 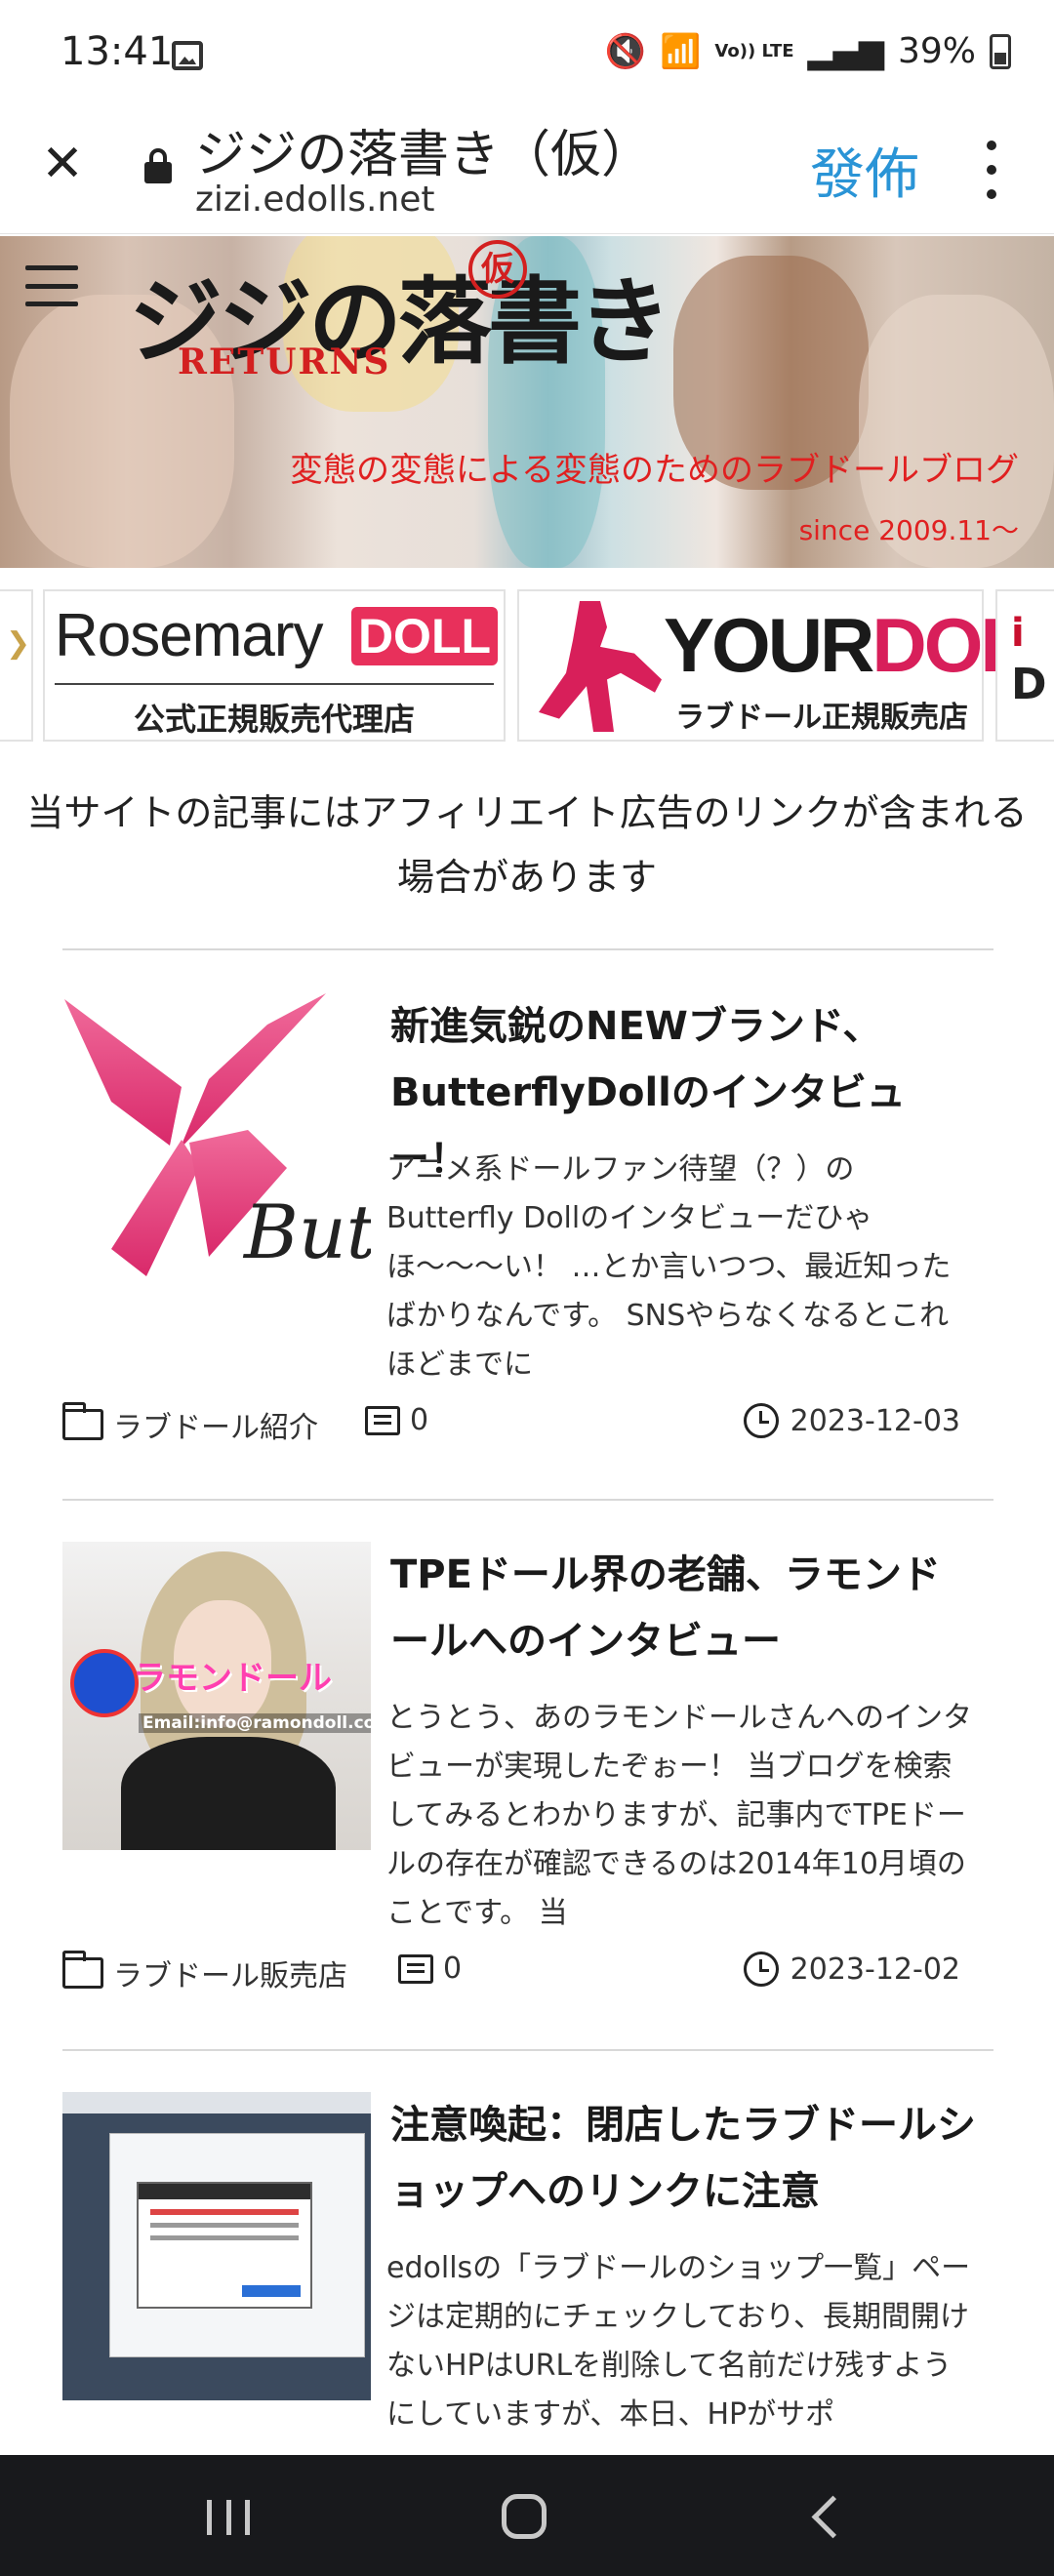 I want to click on article-category: ラブドール販売店, so click(x=204, y=1972).